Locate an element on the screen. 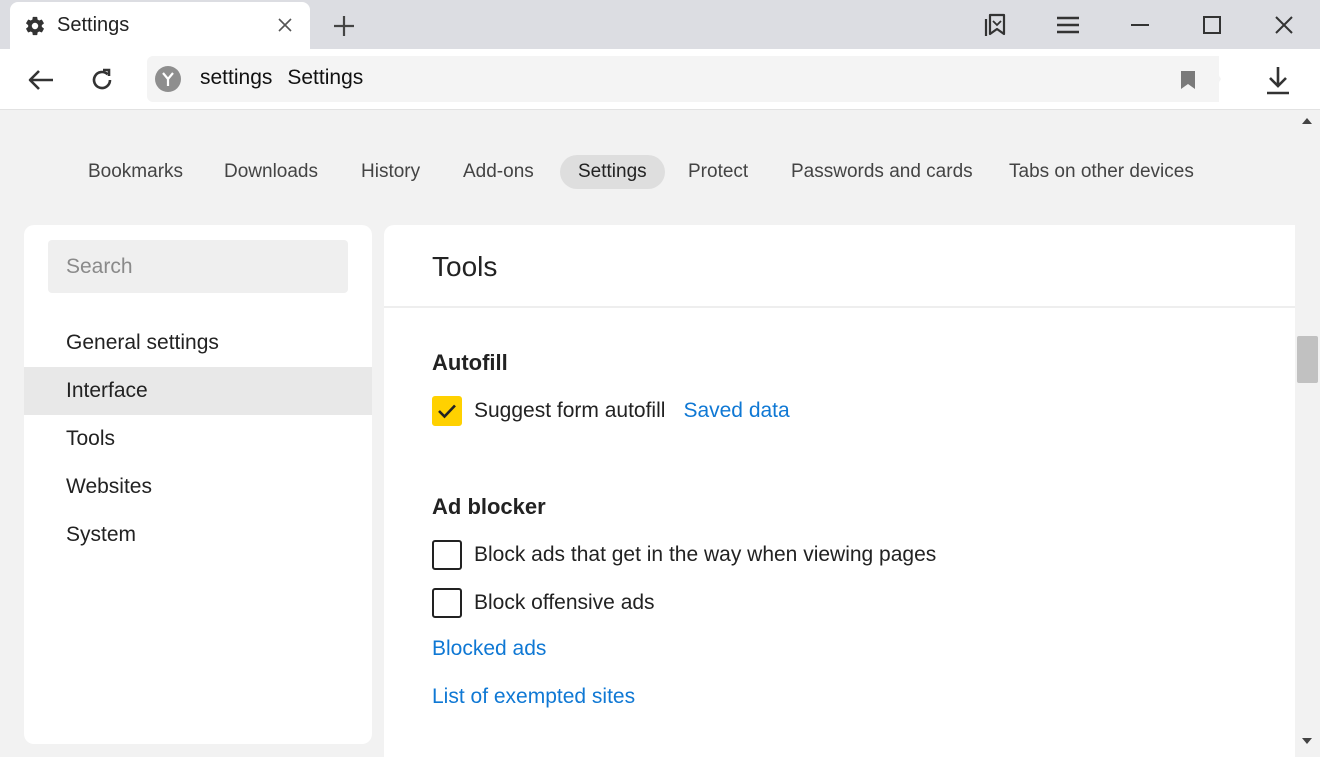 Image resolution: width=1320 pixels, height=757 pixels. scroll-thumb is located at coordinates (1307, 359).